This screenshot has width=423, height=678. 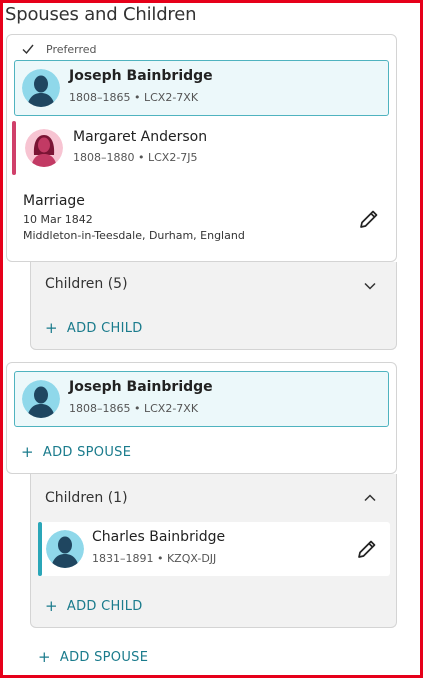 I want to click on spouse-name: Margaret Anderson, so click(x=140, y=137).